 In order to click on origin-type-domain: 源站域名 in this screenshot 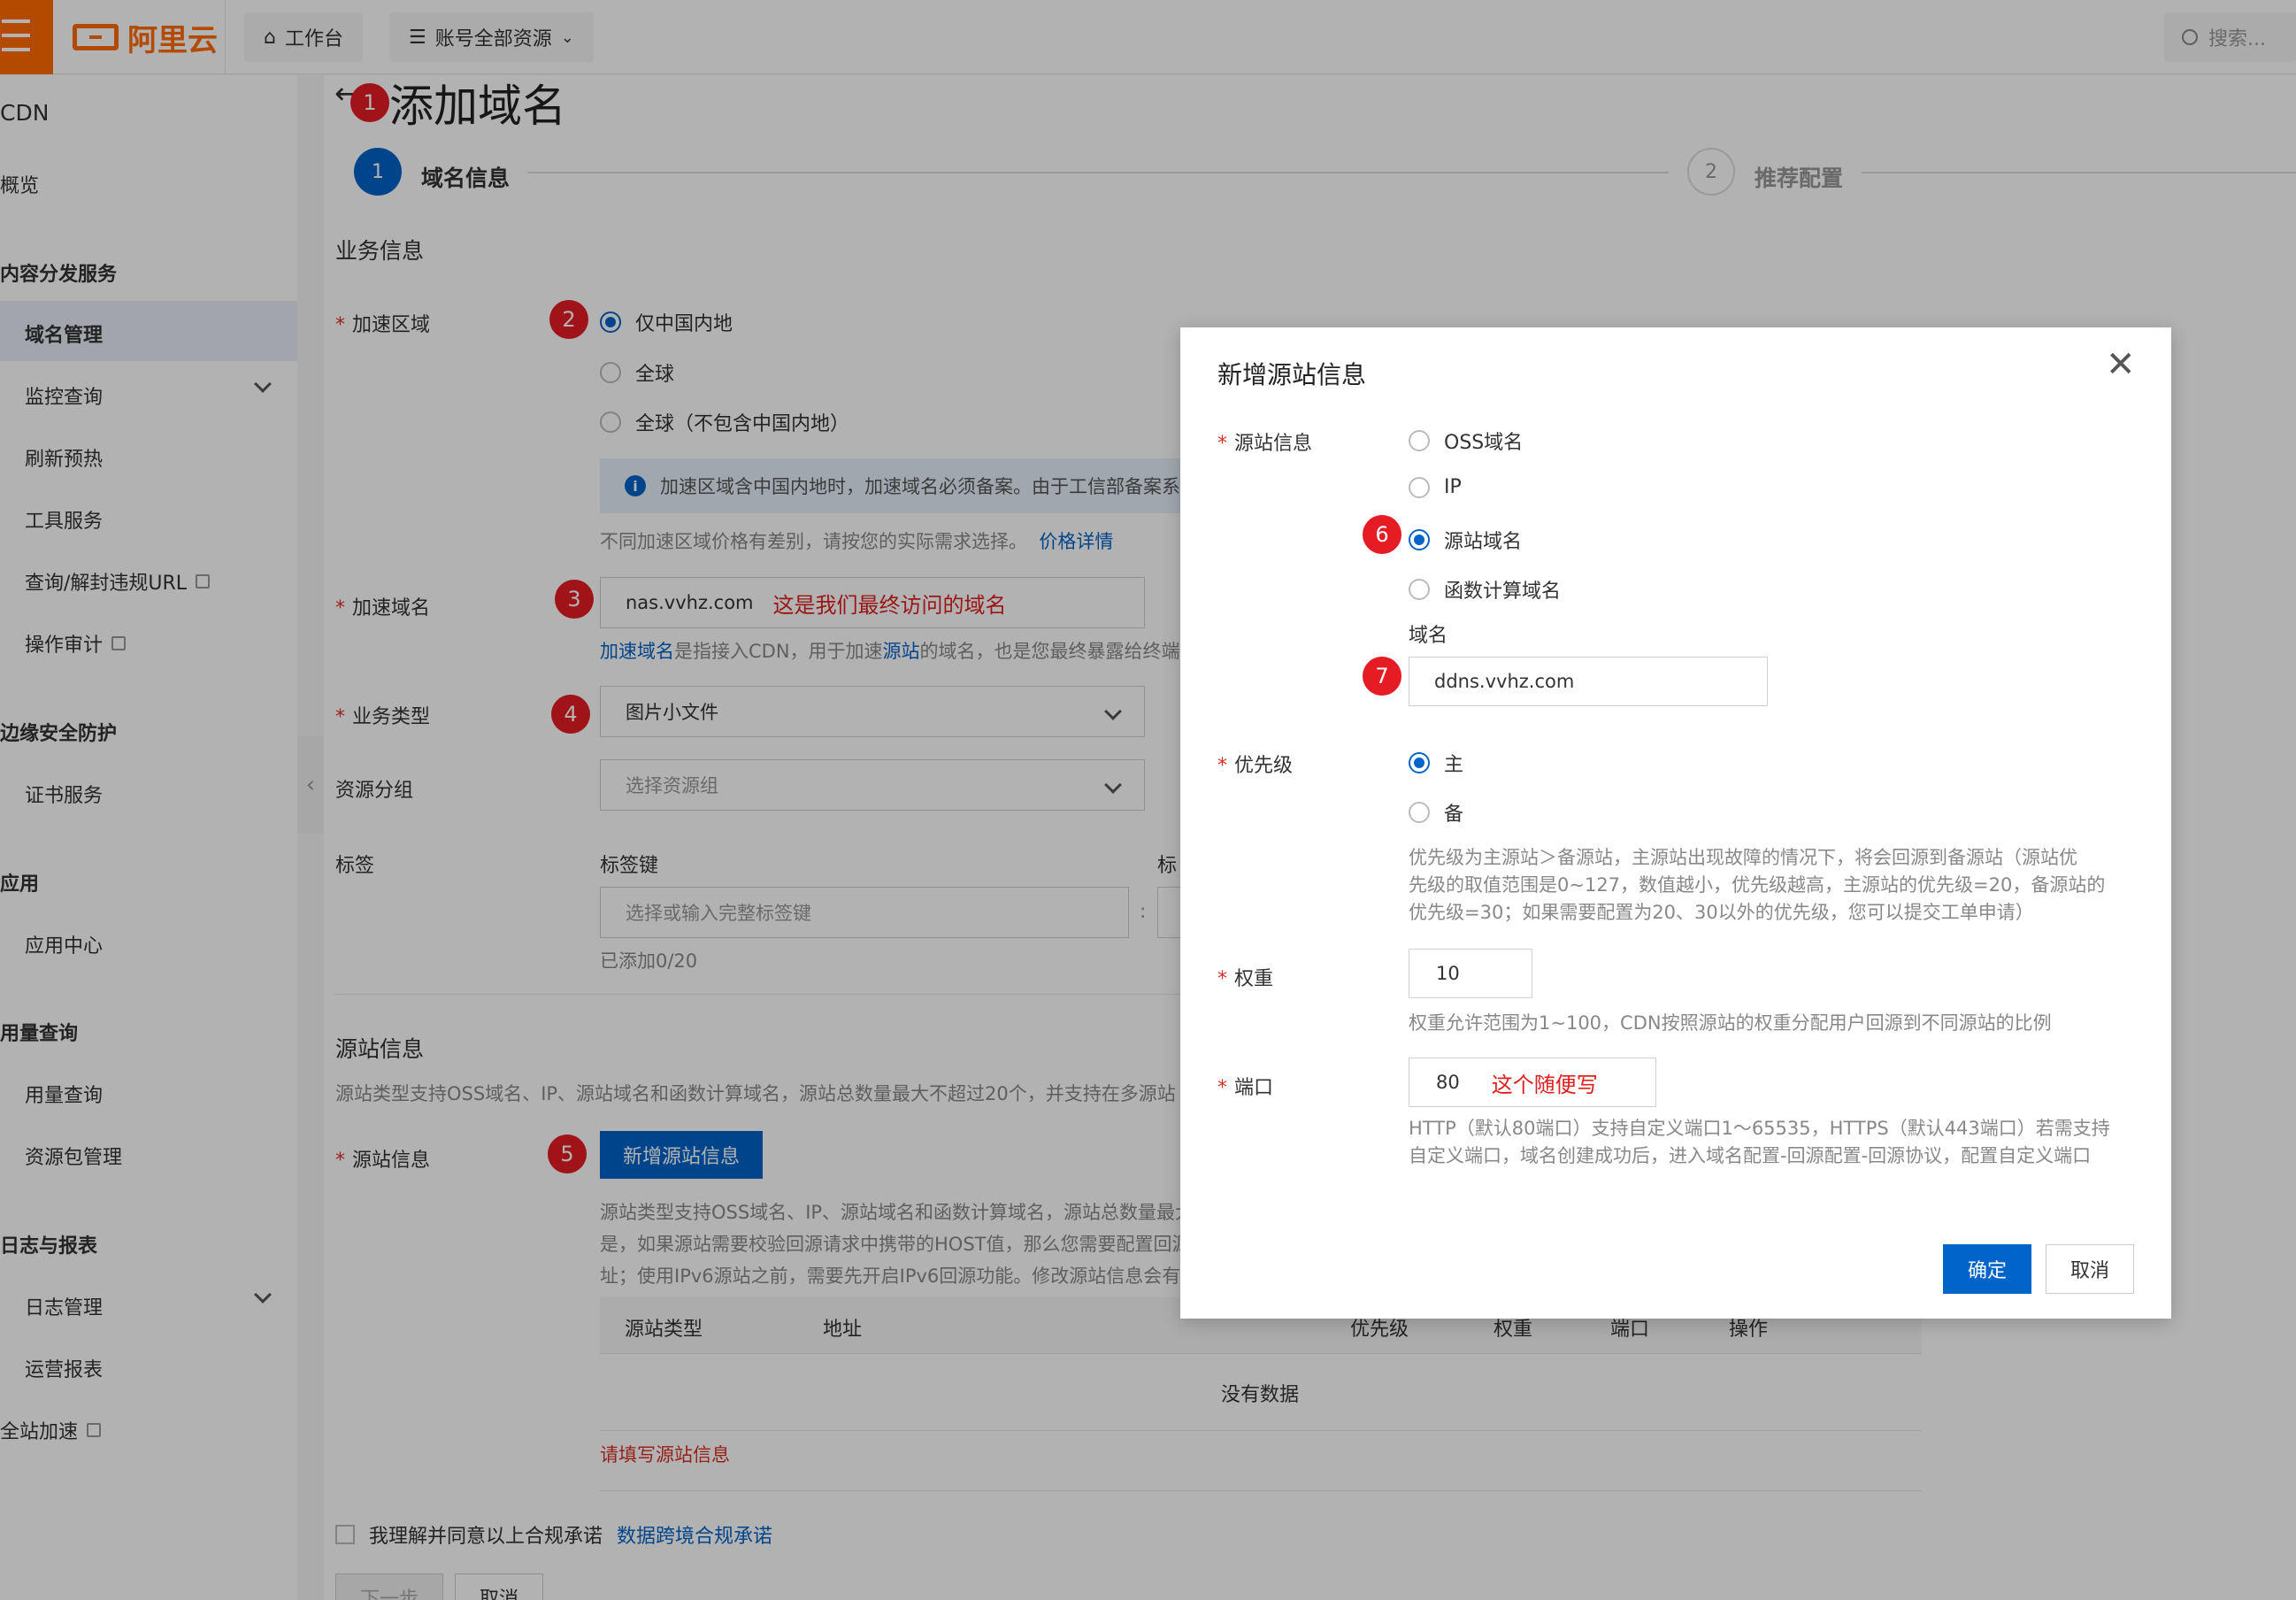, I will do `click(1466, 540)`.